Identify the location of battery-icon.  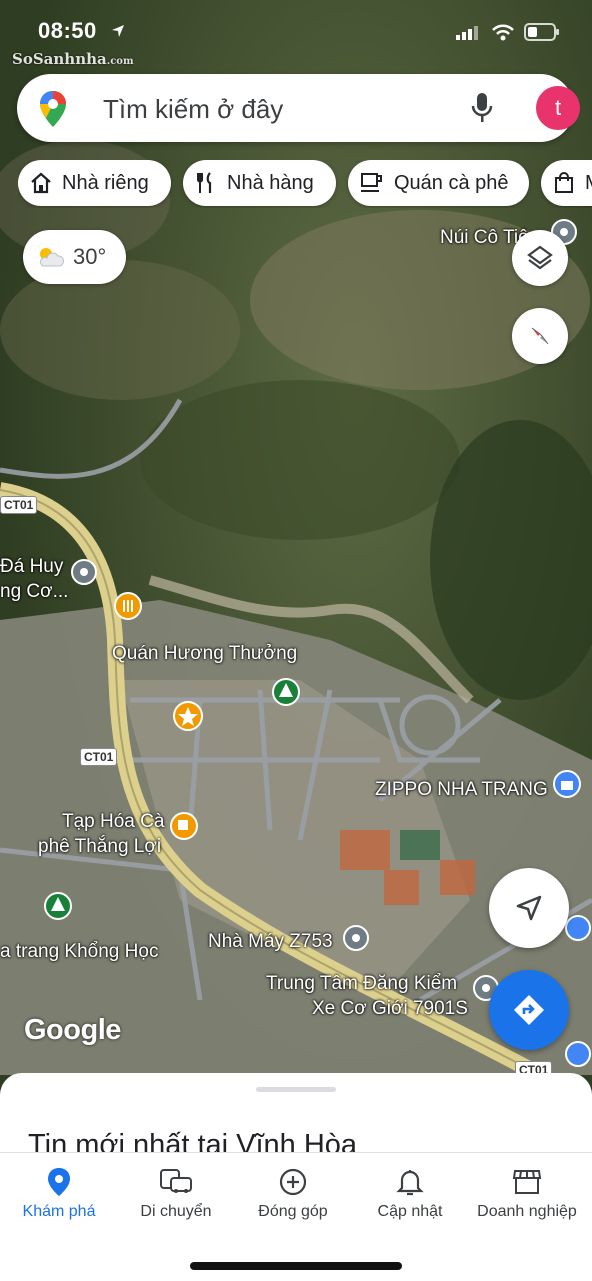
(541, 32).